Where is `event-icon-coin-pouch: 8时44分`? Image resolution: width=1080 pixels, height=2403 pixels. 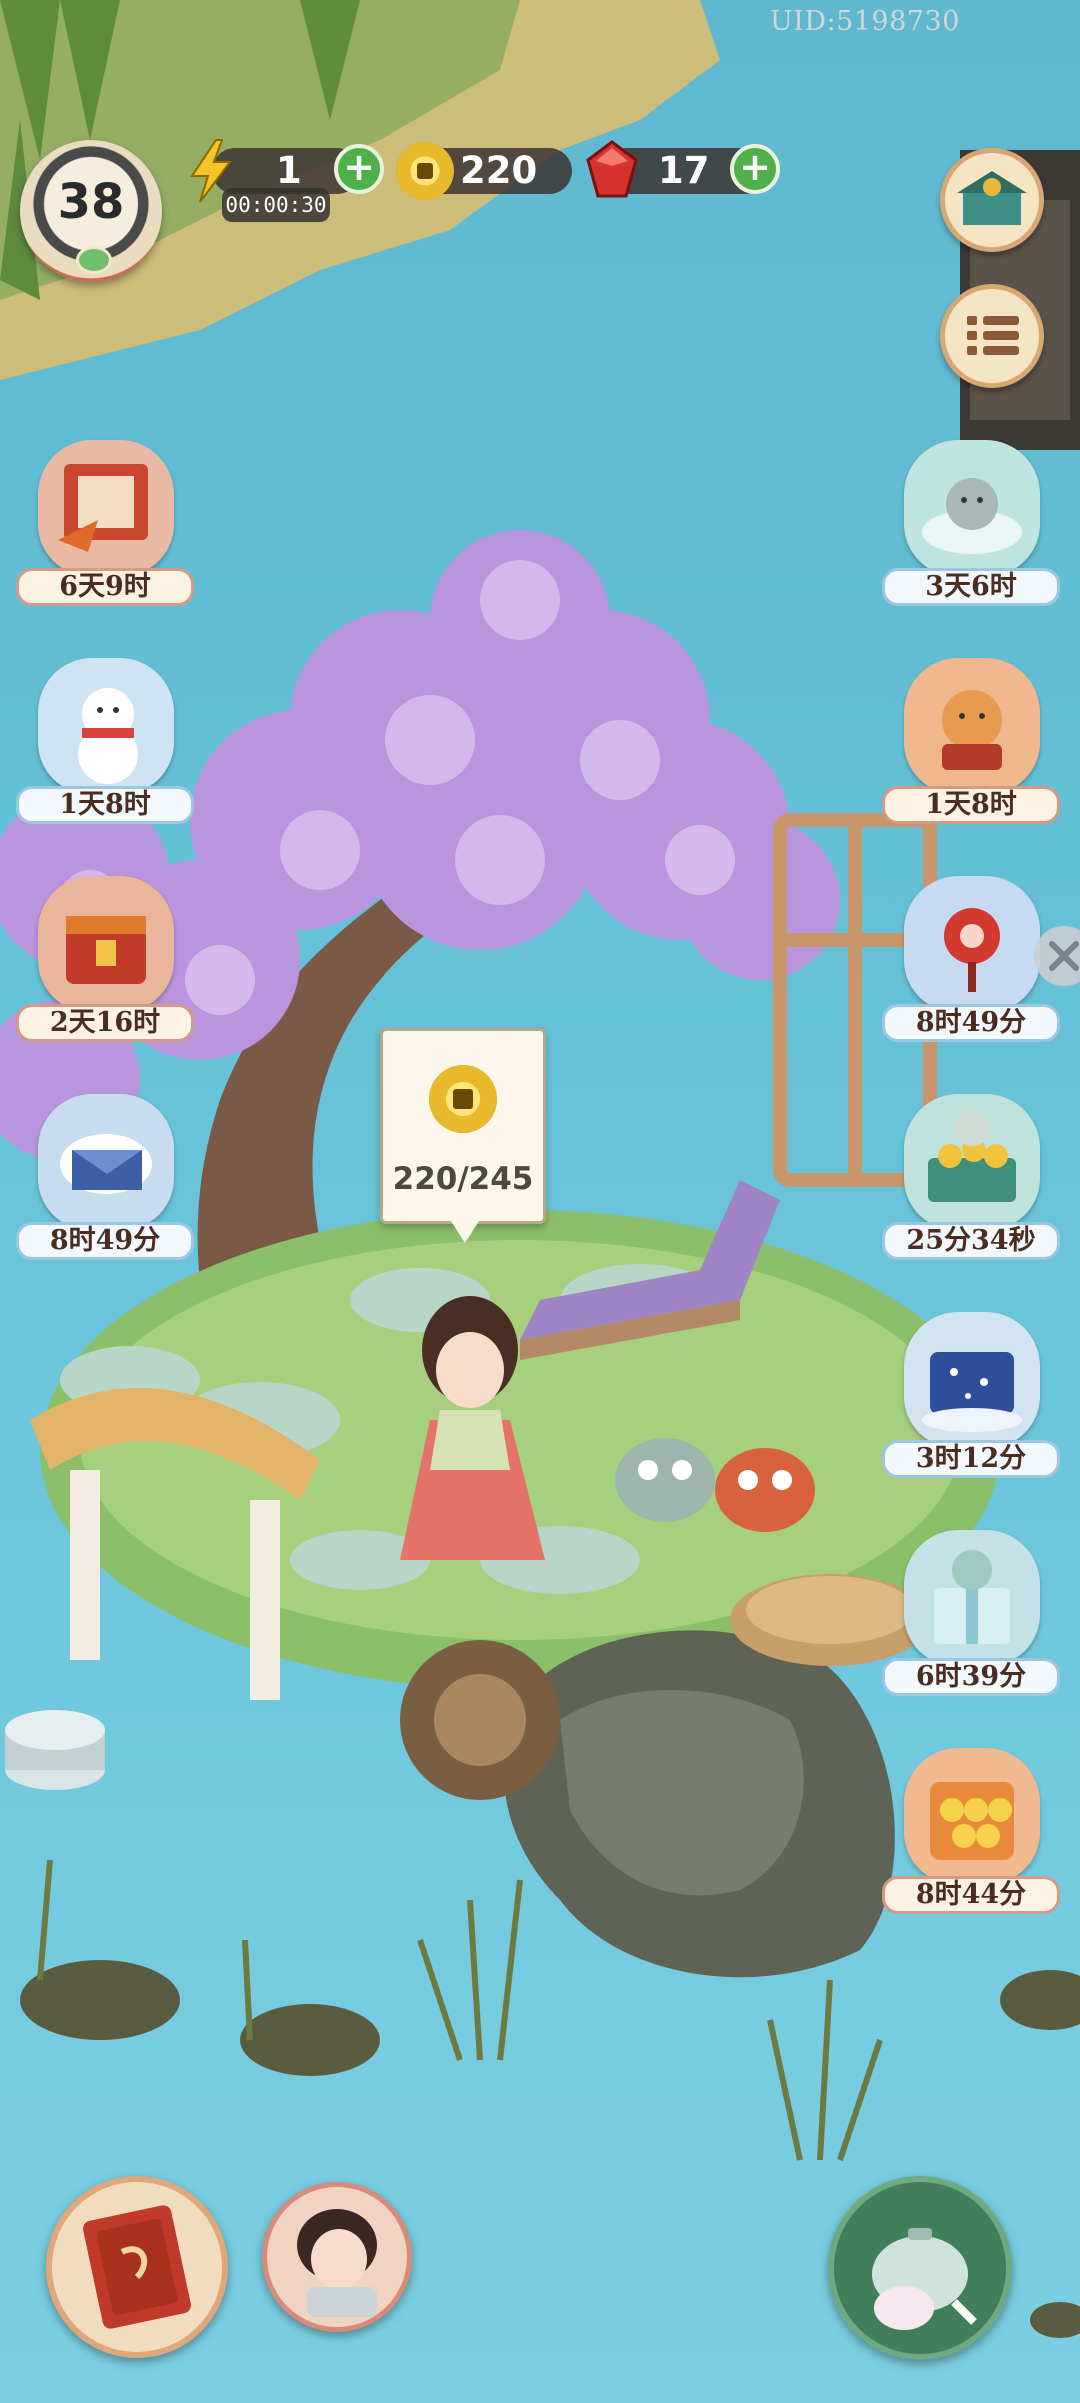 event-icon-coin-pouch: 8时44分 is located at coordinates (972, 1838).